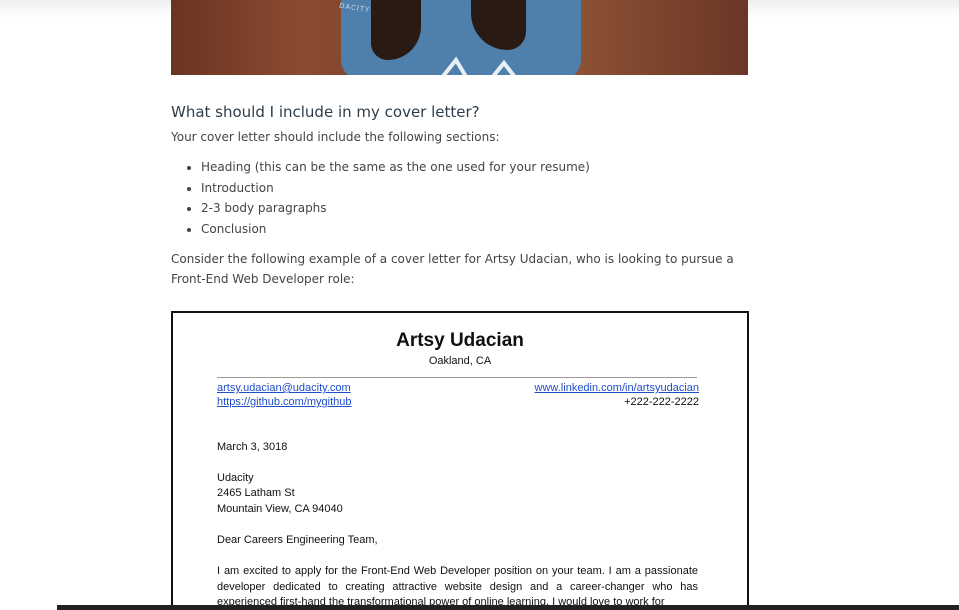 The width and height of the screenshot is (959, 610). I want to click on letter-divider, so click(457, 377).